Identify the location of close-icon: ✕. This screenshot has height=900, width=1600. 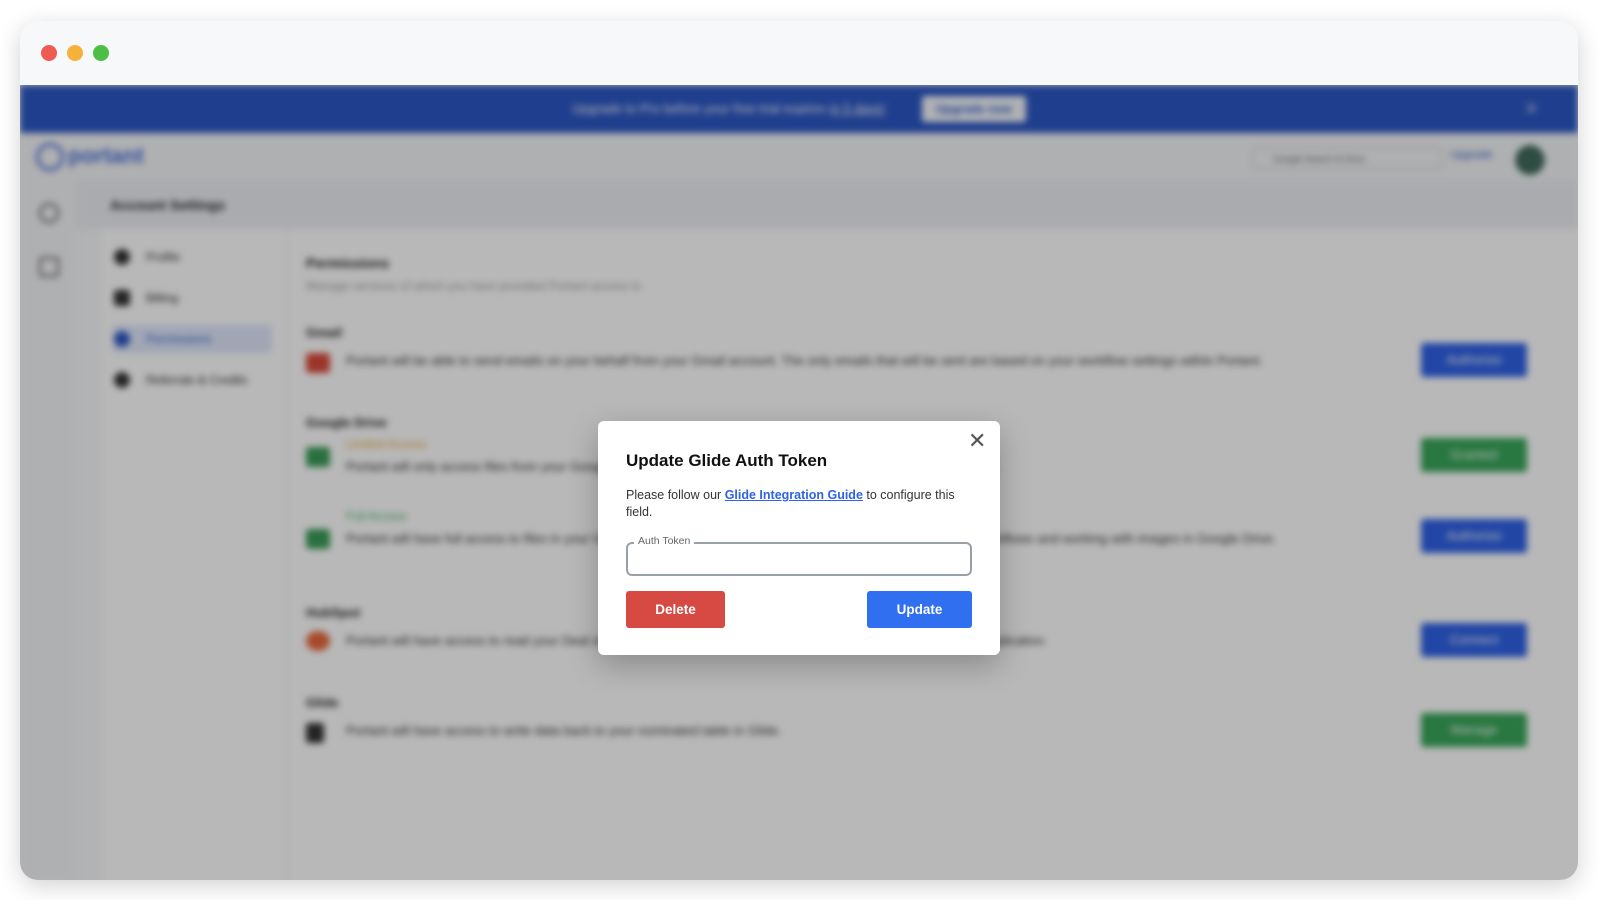
(977, 441).